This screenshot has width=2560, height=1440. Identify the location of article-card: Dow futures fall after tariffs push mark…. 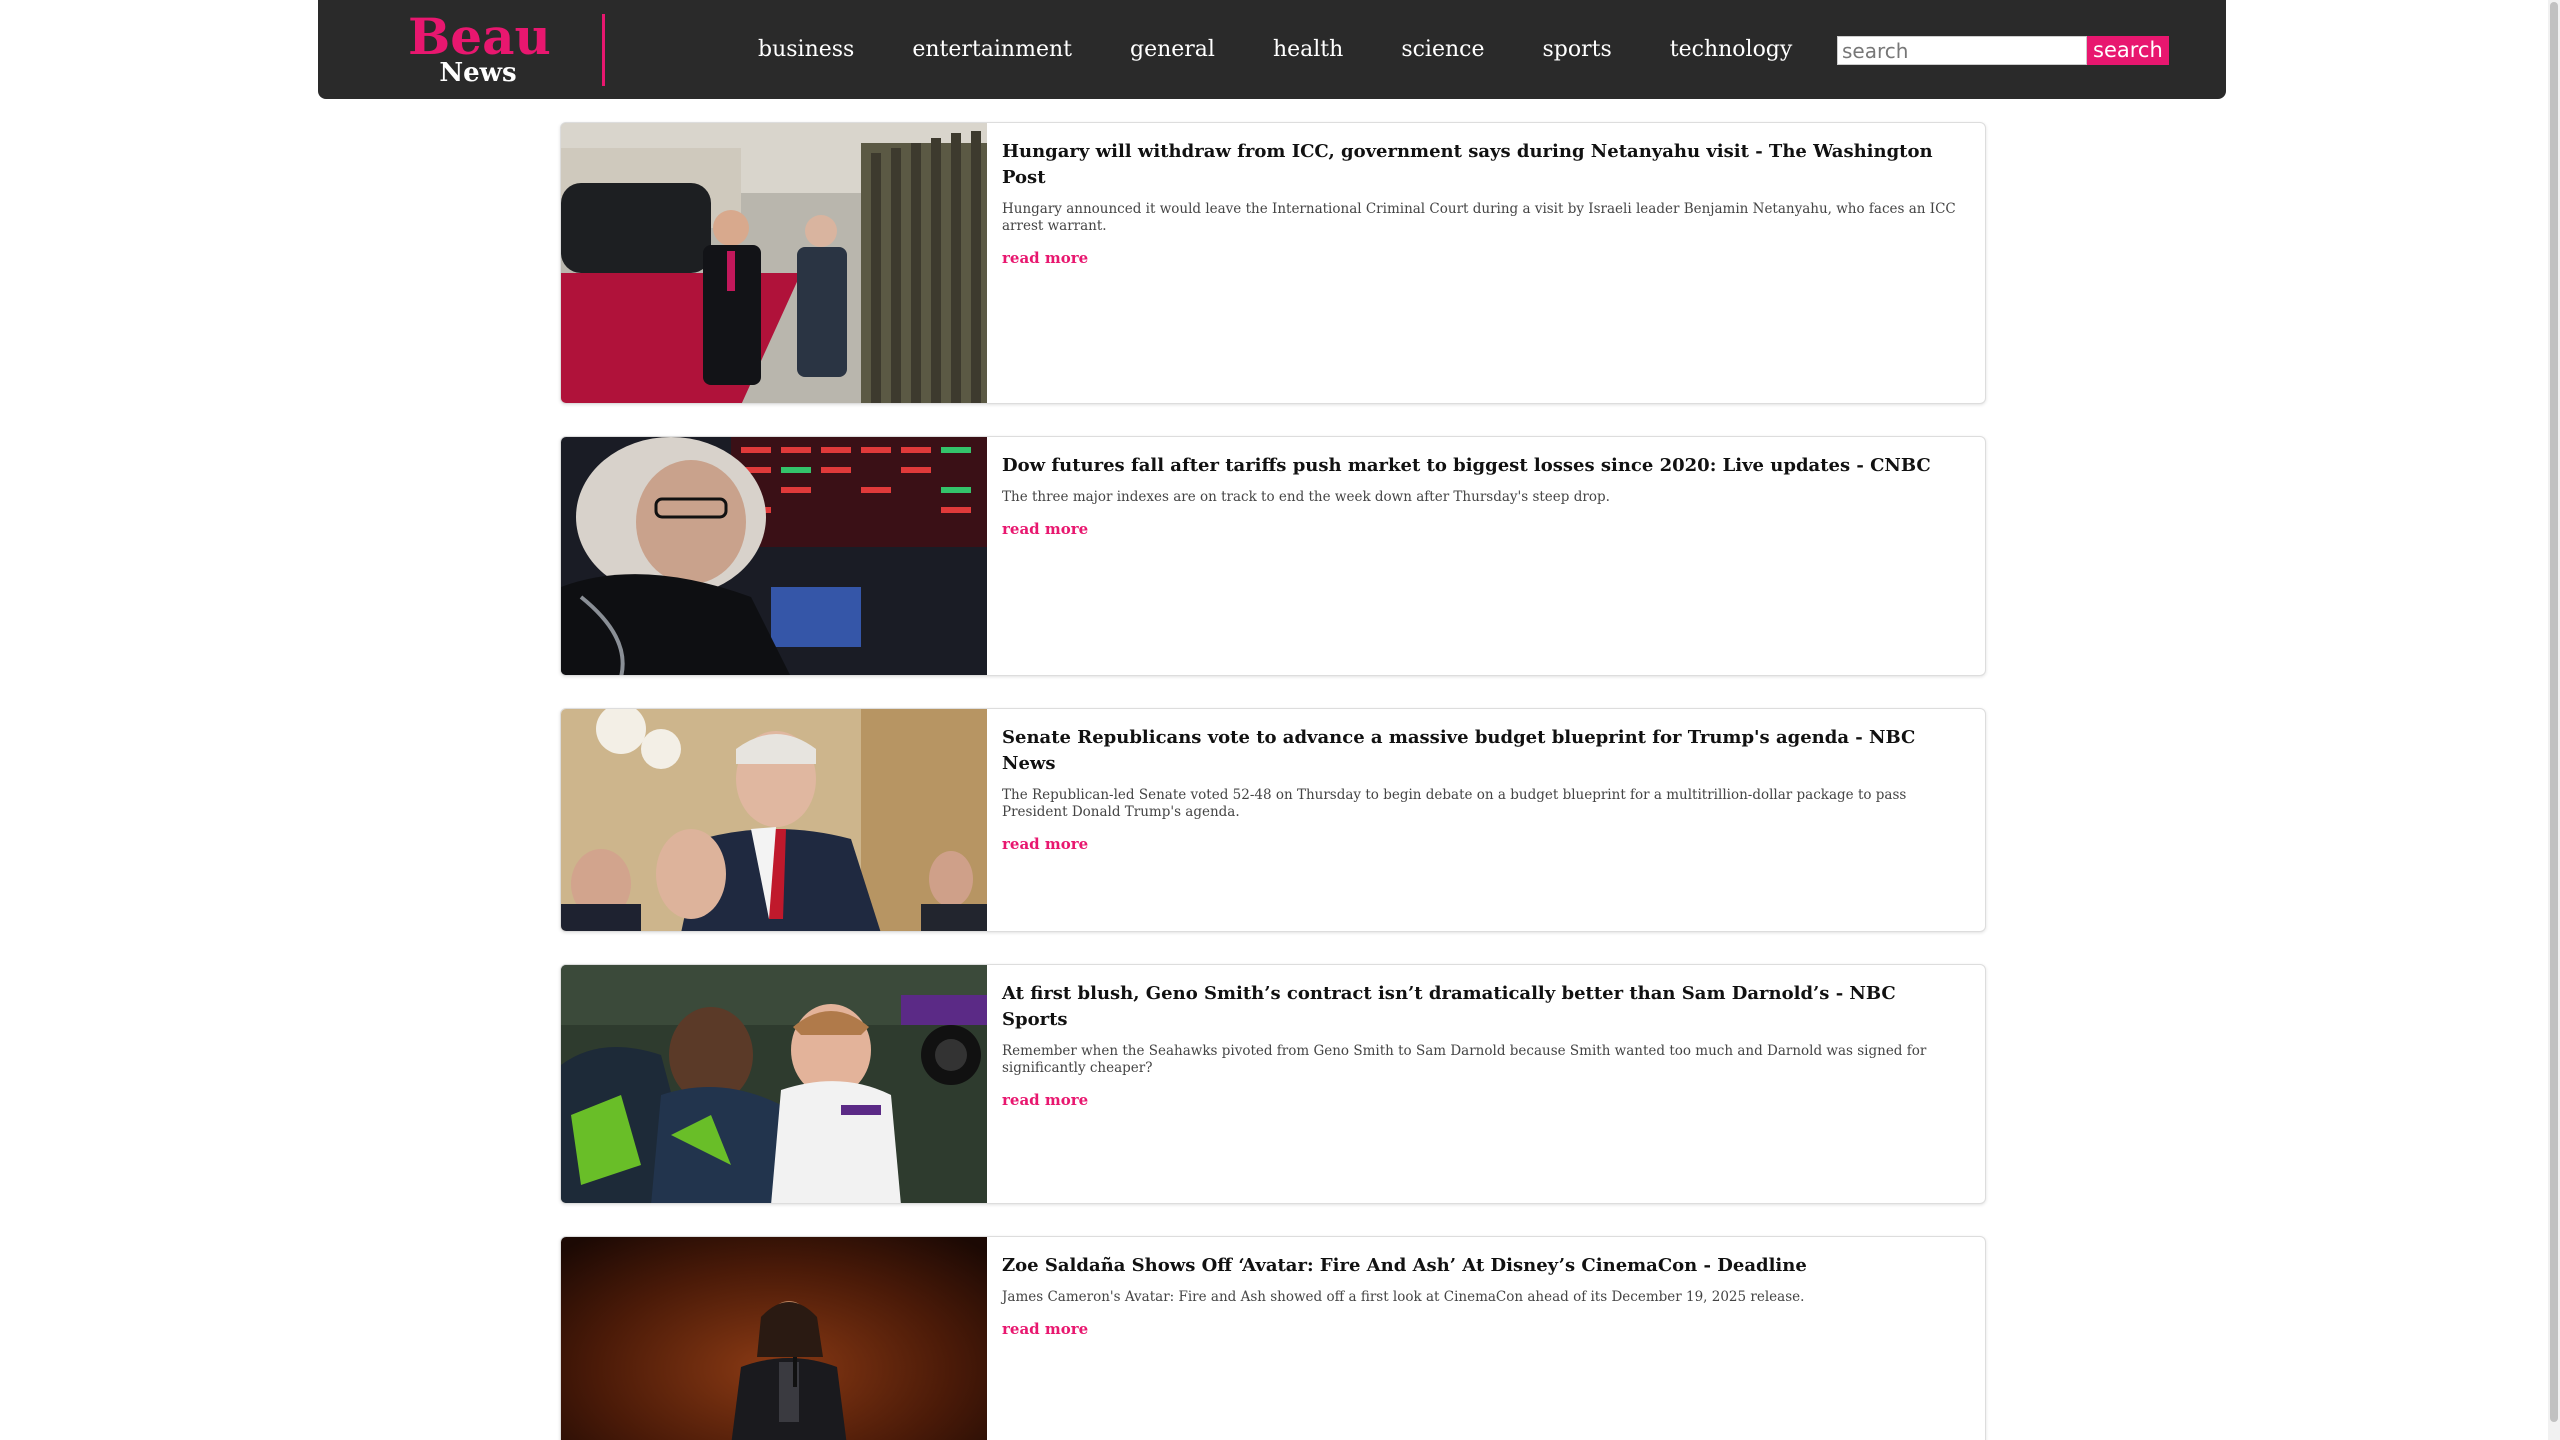
(1273, 556).